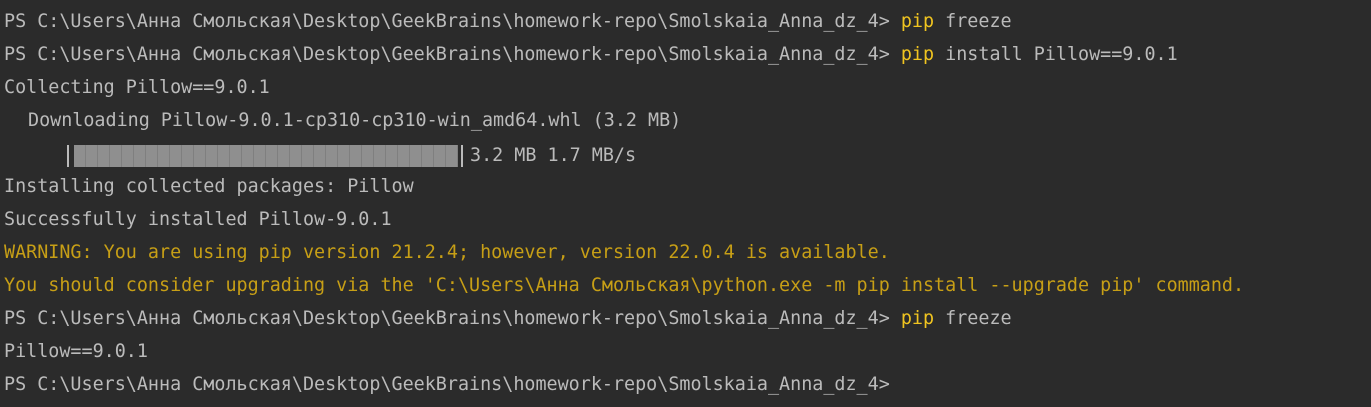 Image resolution: width=1371 pixels, height=407 pixels. What do you see at coordinates (685, 155) in the screenshot?
I see `download-progress: 3.2 MB 1.7 MB/s` at bounding box center [685, 155].